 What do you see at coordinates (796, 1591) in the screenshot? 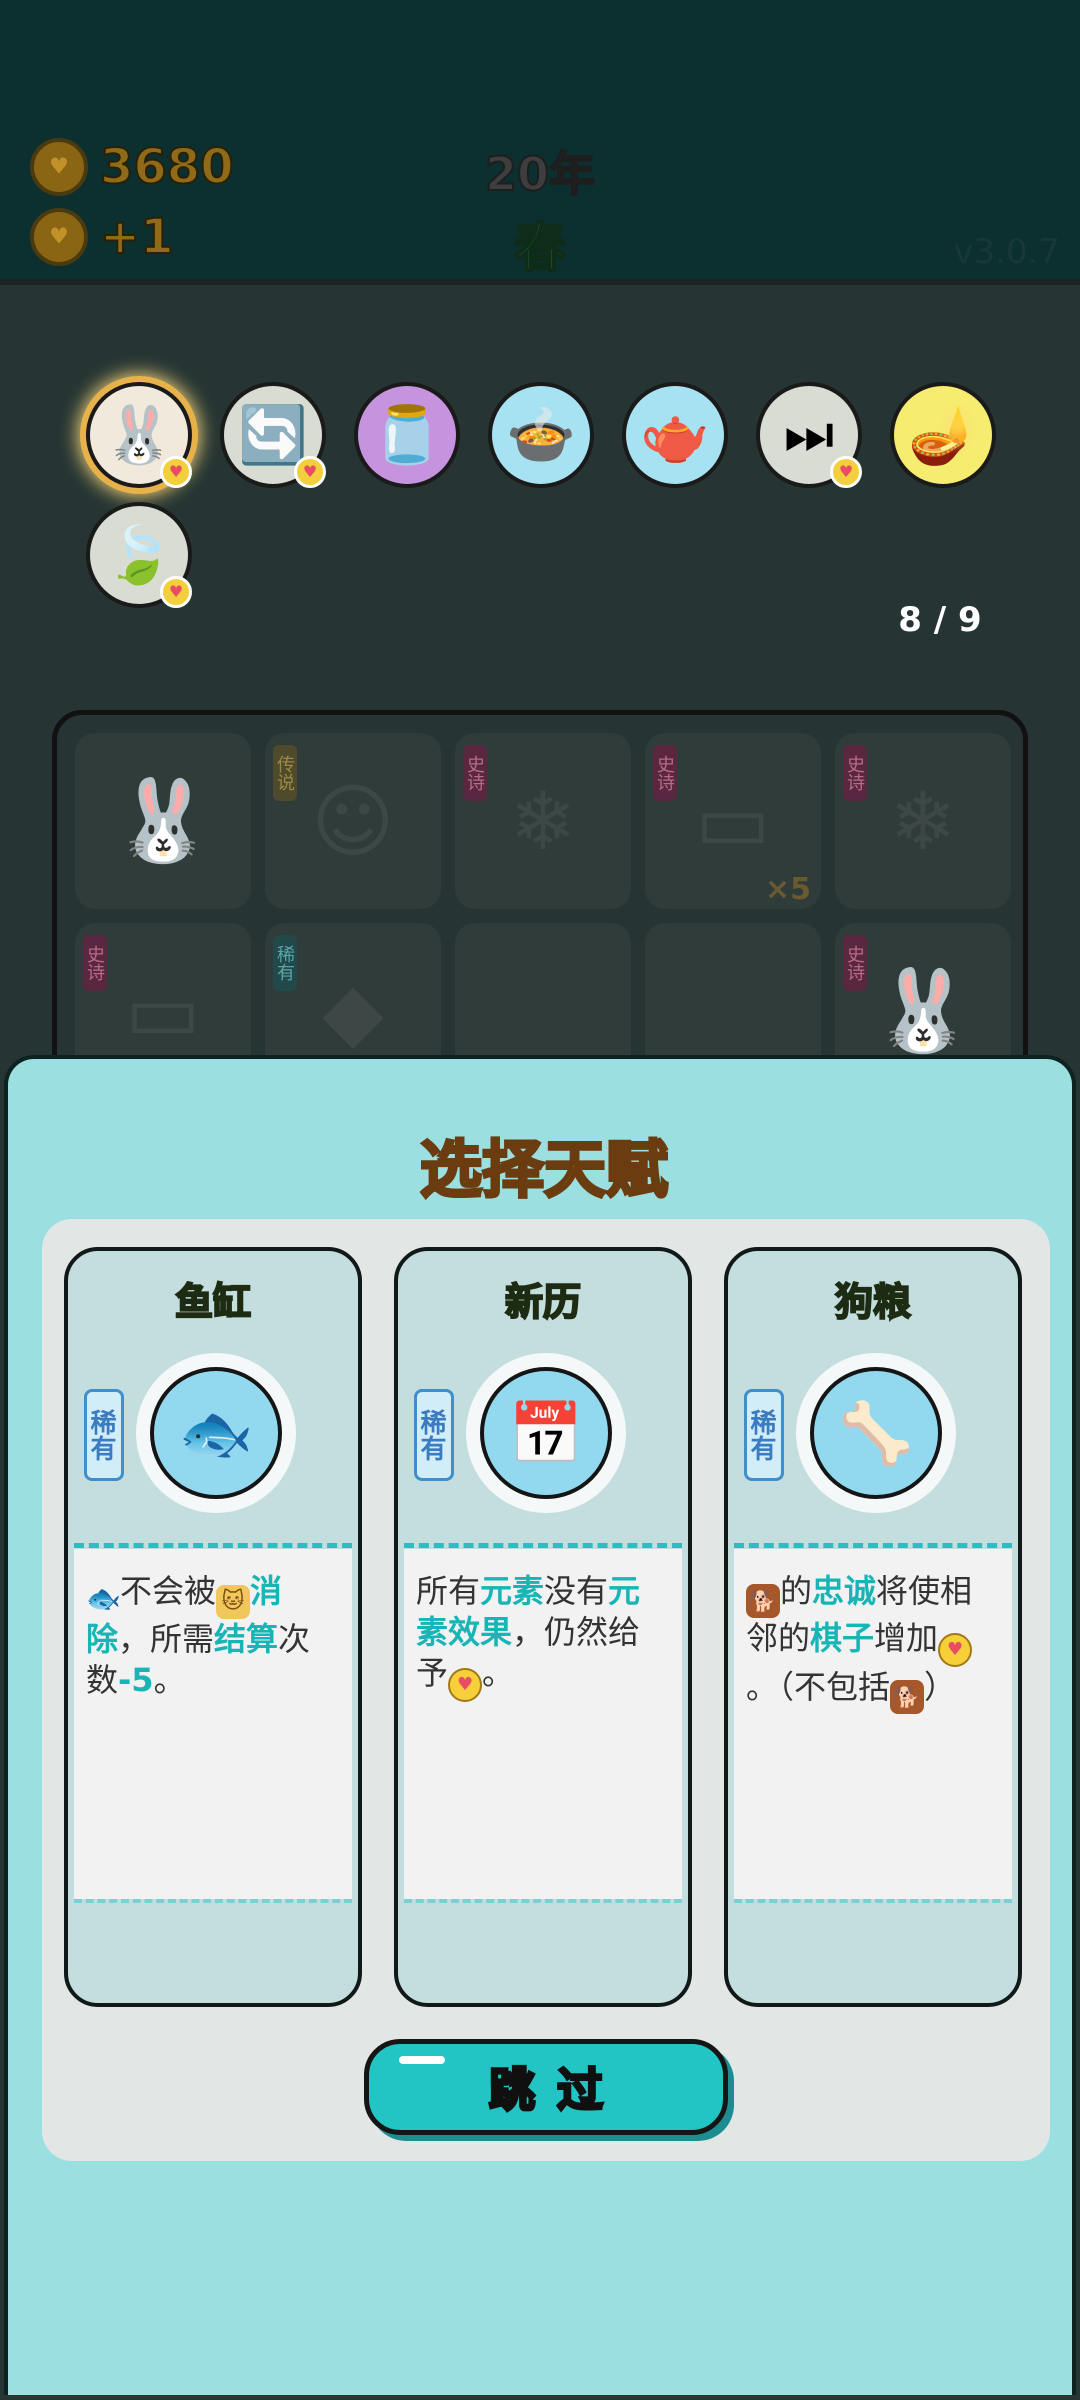
I see `description-text: 的` at bounding box center [796, 1591].